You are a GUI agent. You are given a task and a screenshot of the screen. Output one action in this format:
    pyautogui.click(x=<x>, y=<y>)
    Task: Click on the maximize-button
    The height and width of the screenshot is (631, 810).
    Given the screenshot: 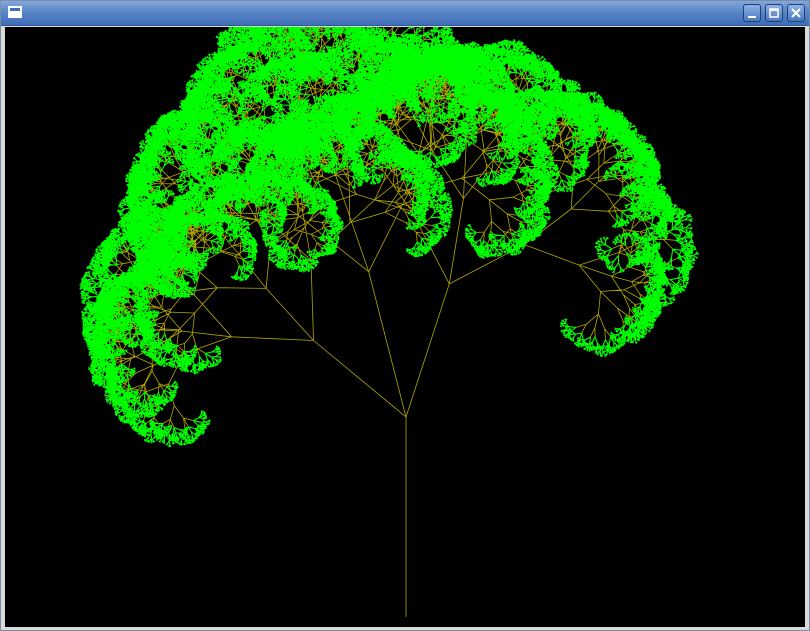 What is the action you would take?
    pyautogui.click(x=774, y=13)
    